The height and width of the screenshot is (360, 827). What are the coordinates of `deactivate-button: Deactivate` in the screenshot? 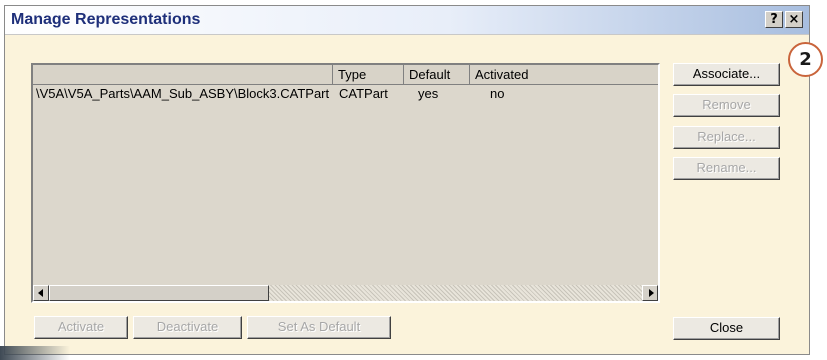 It's located at (187, 327).